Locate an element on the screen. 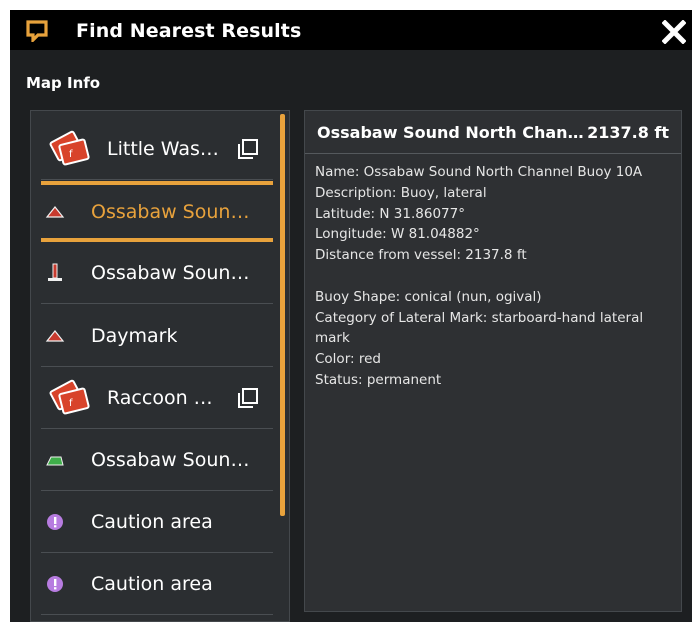 Image resolution: width=692 pixels, height=622 pixels. detail-line: Buoy Shape: conical (nun, ogival) is located at coordinates (428, 296).